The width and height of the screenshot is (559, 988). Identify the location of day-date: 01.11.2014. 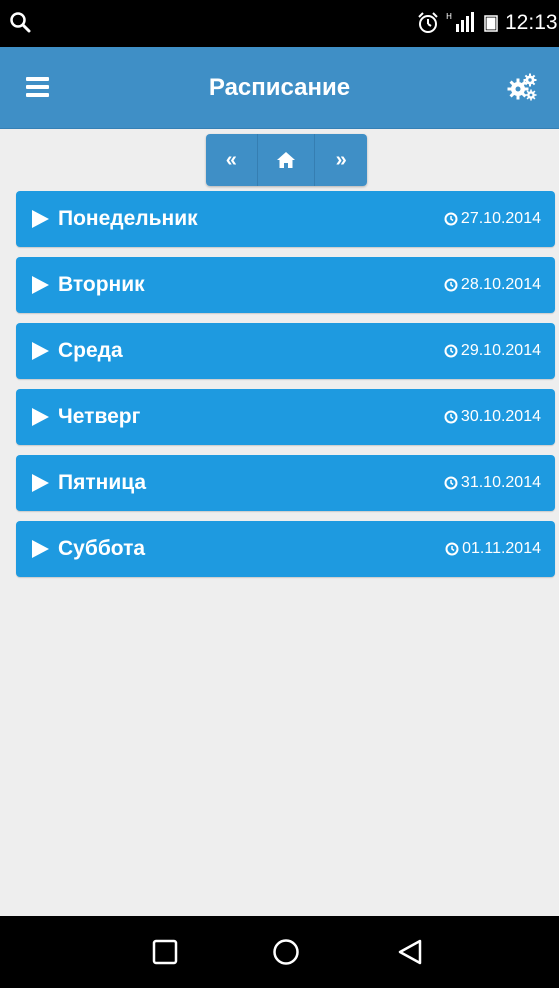
(493, 549).